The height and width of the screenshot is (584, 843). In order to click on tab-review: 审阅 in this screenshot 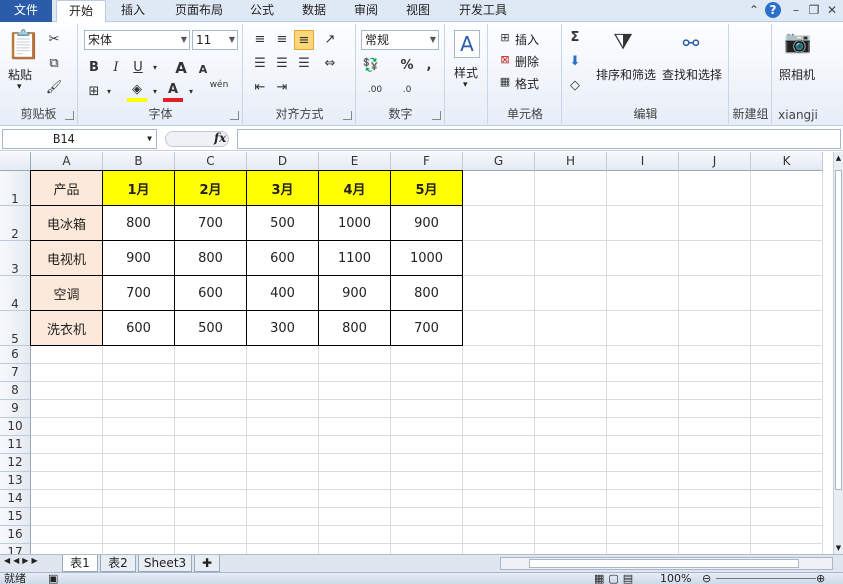, I will do `click(366, 11)`.